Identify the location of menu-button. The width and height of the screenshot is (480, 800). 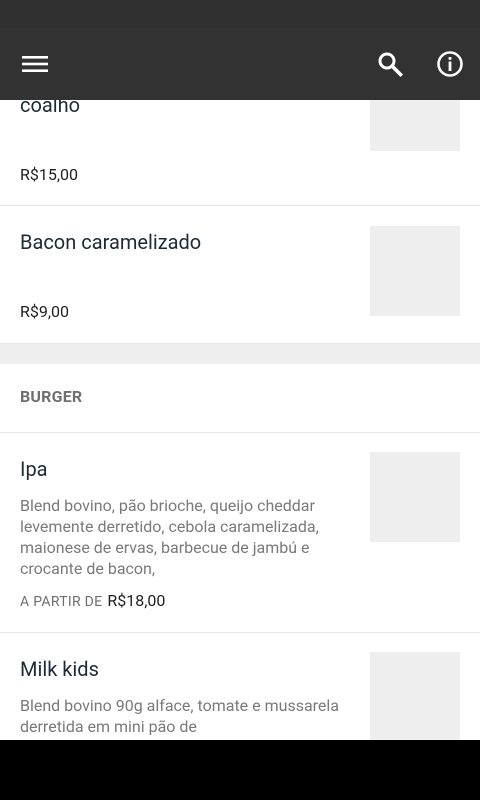
(35, 64).